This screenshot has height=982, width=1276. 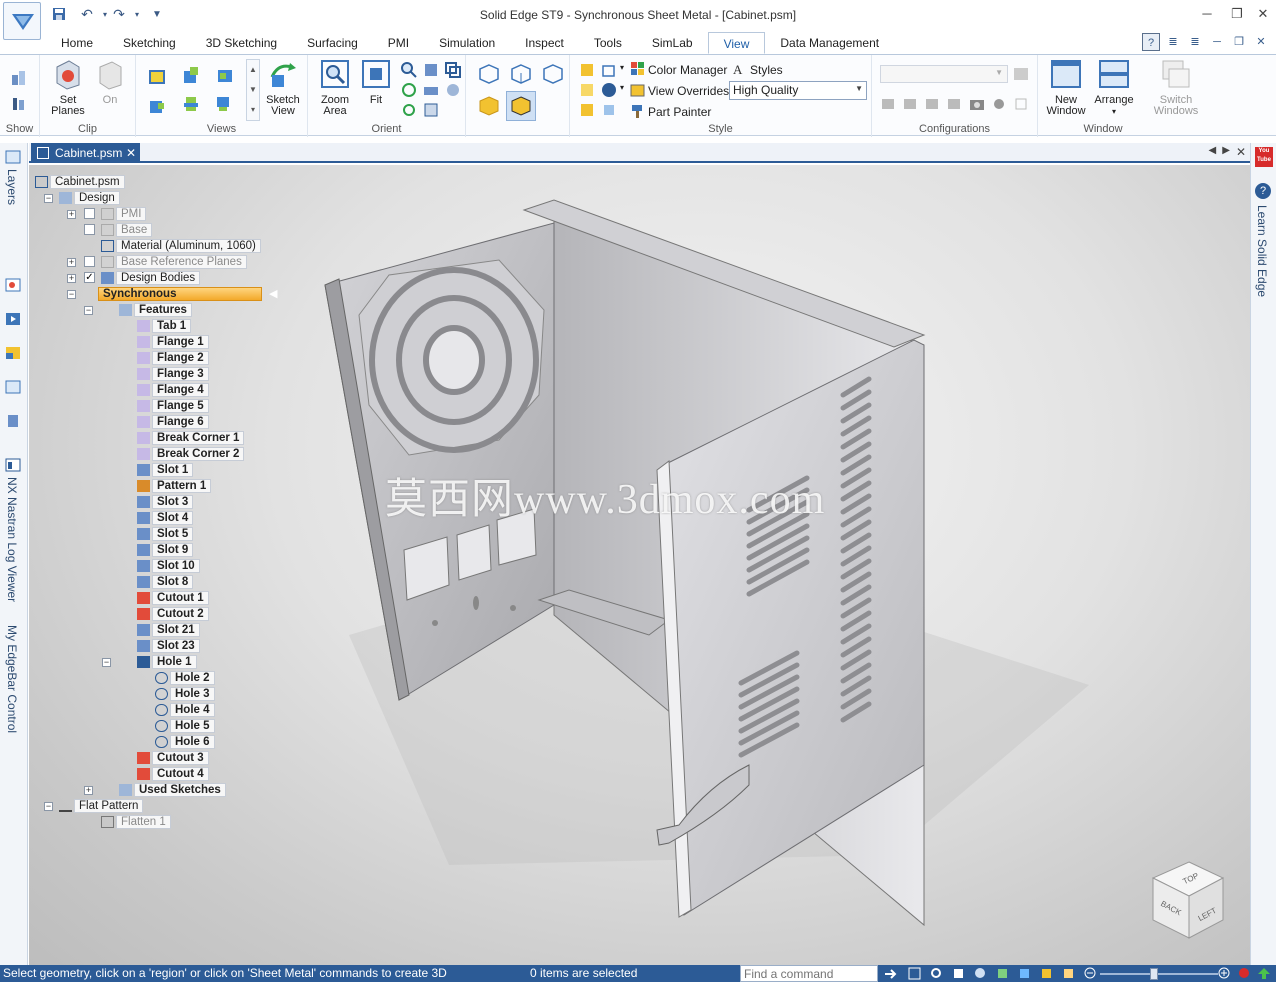 What do you see at coordinates (1154, 974) in the screenshot?
I see `zoom-slider-thumb` at bounding box center [1154, 974].